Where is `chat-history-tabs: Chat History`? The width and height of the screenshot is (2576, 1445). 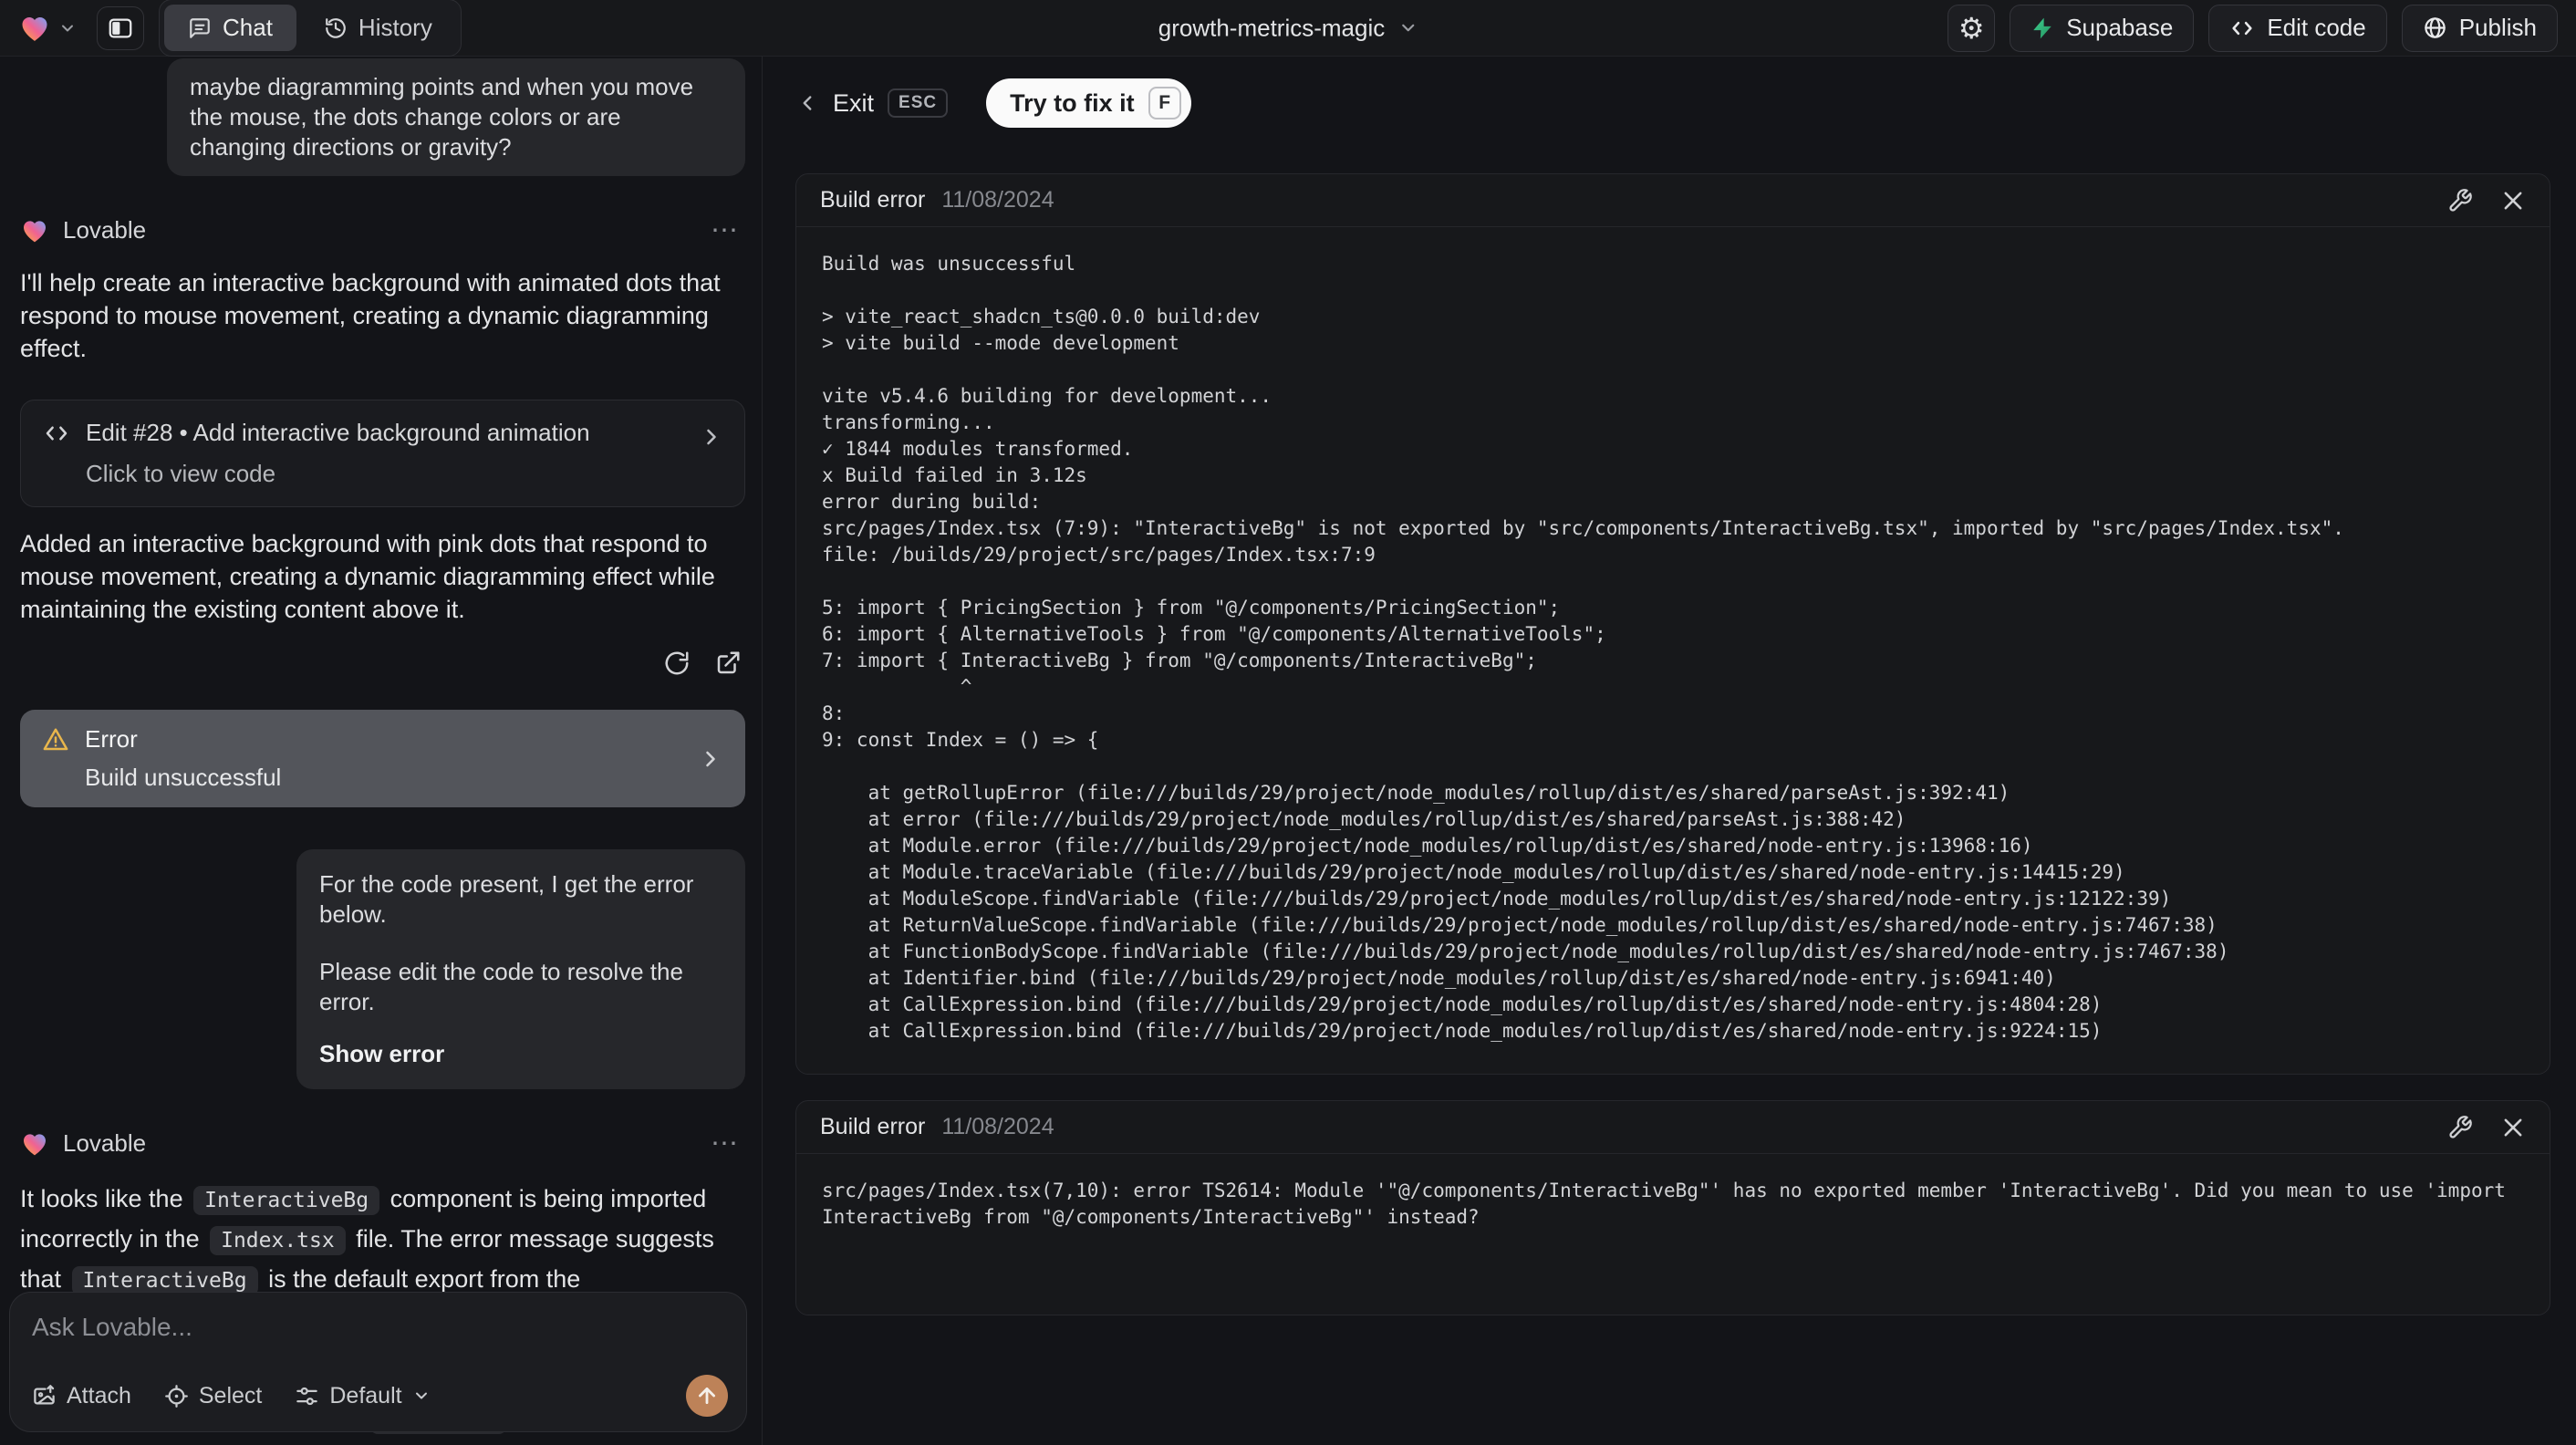 chat-history-tabs: Chat History is located at coordinates (310, 28).